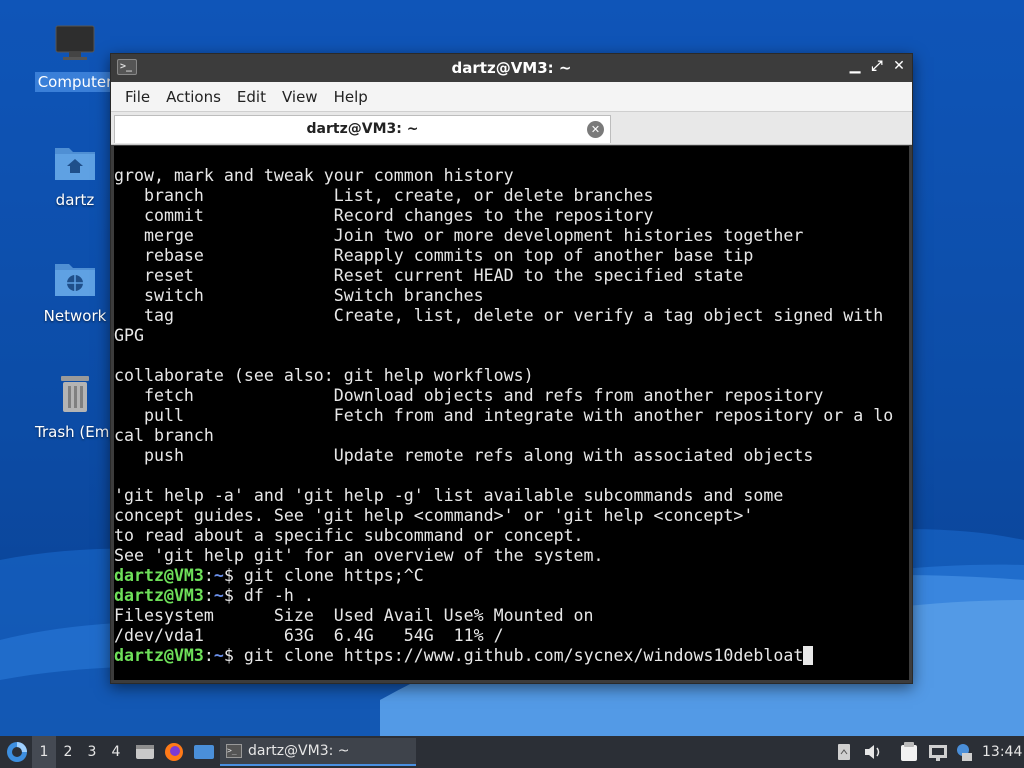 This screenshot has height=768, width=1024. Describe the element at coordinates (75, 394) in the screenshot. I see `trash-icon` at that location.